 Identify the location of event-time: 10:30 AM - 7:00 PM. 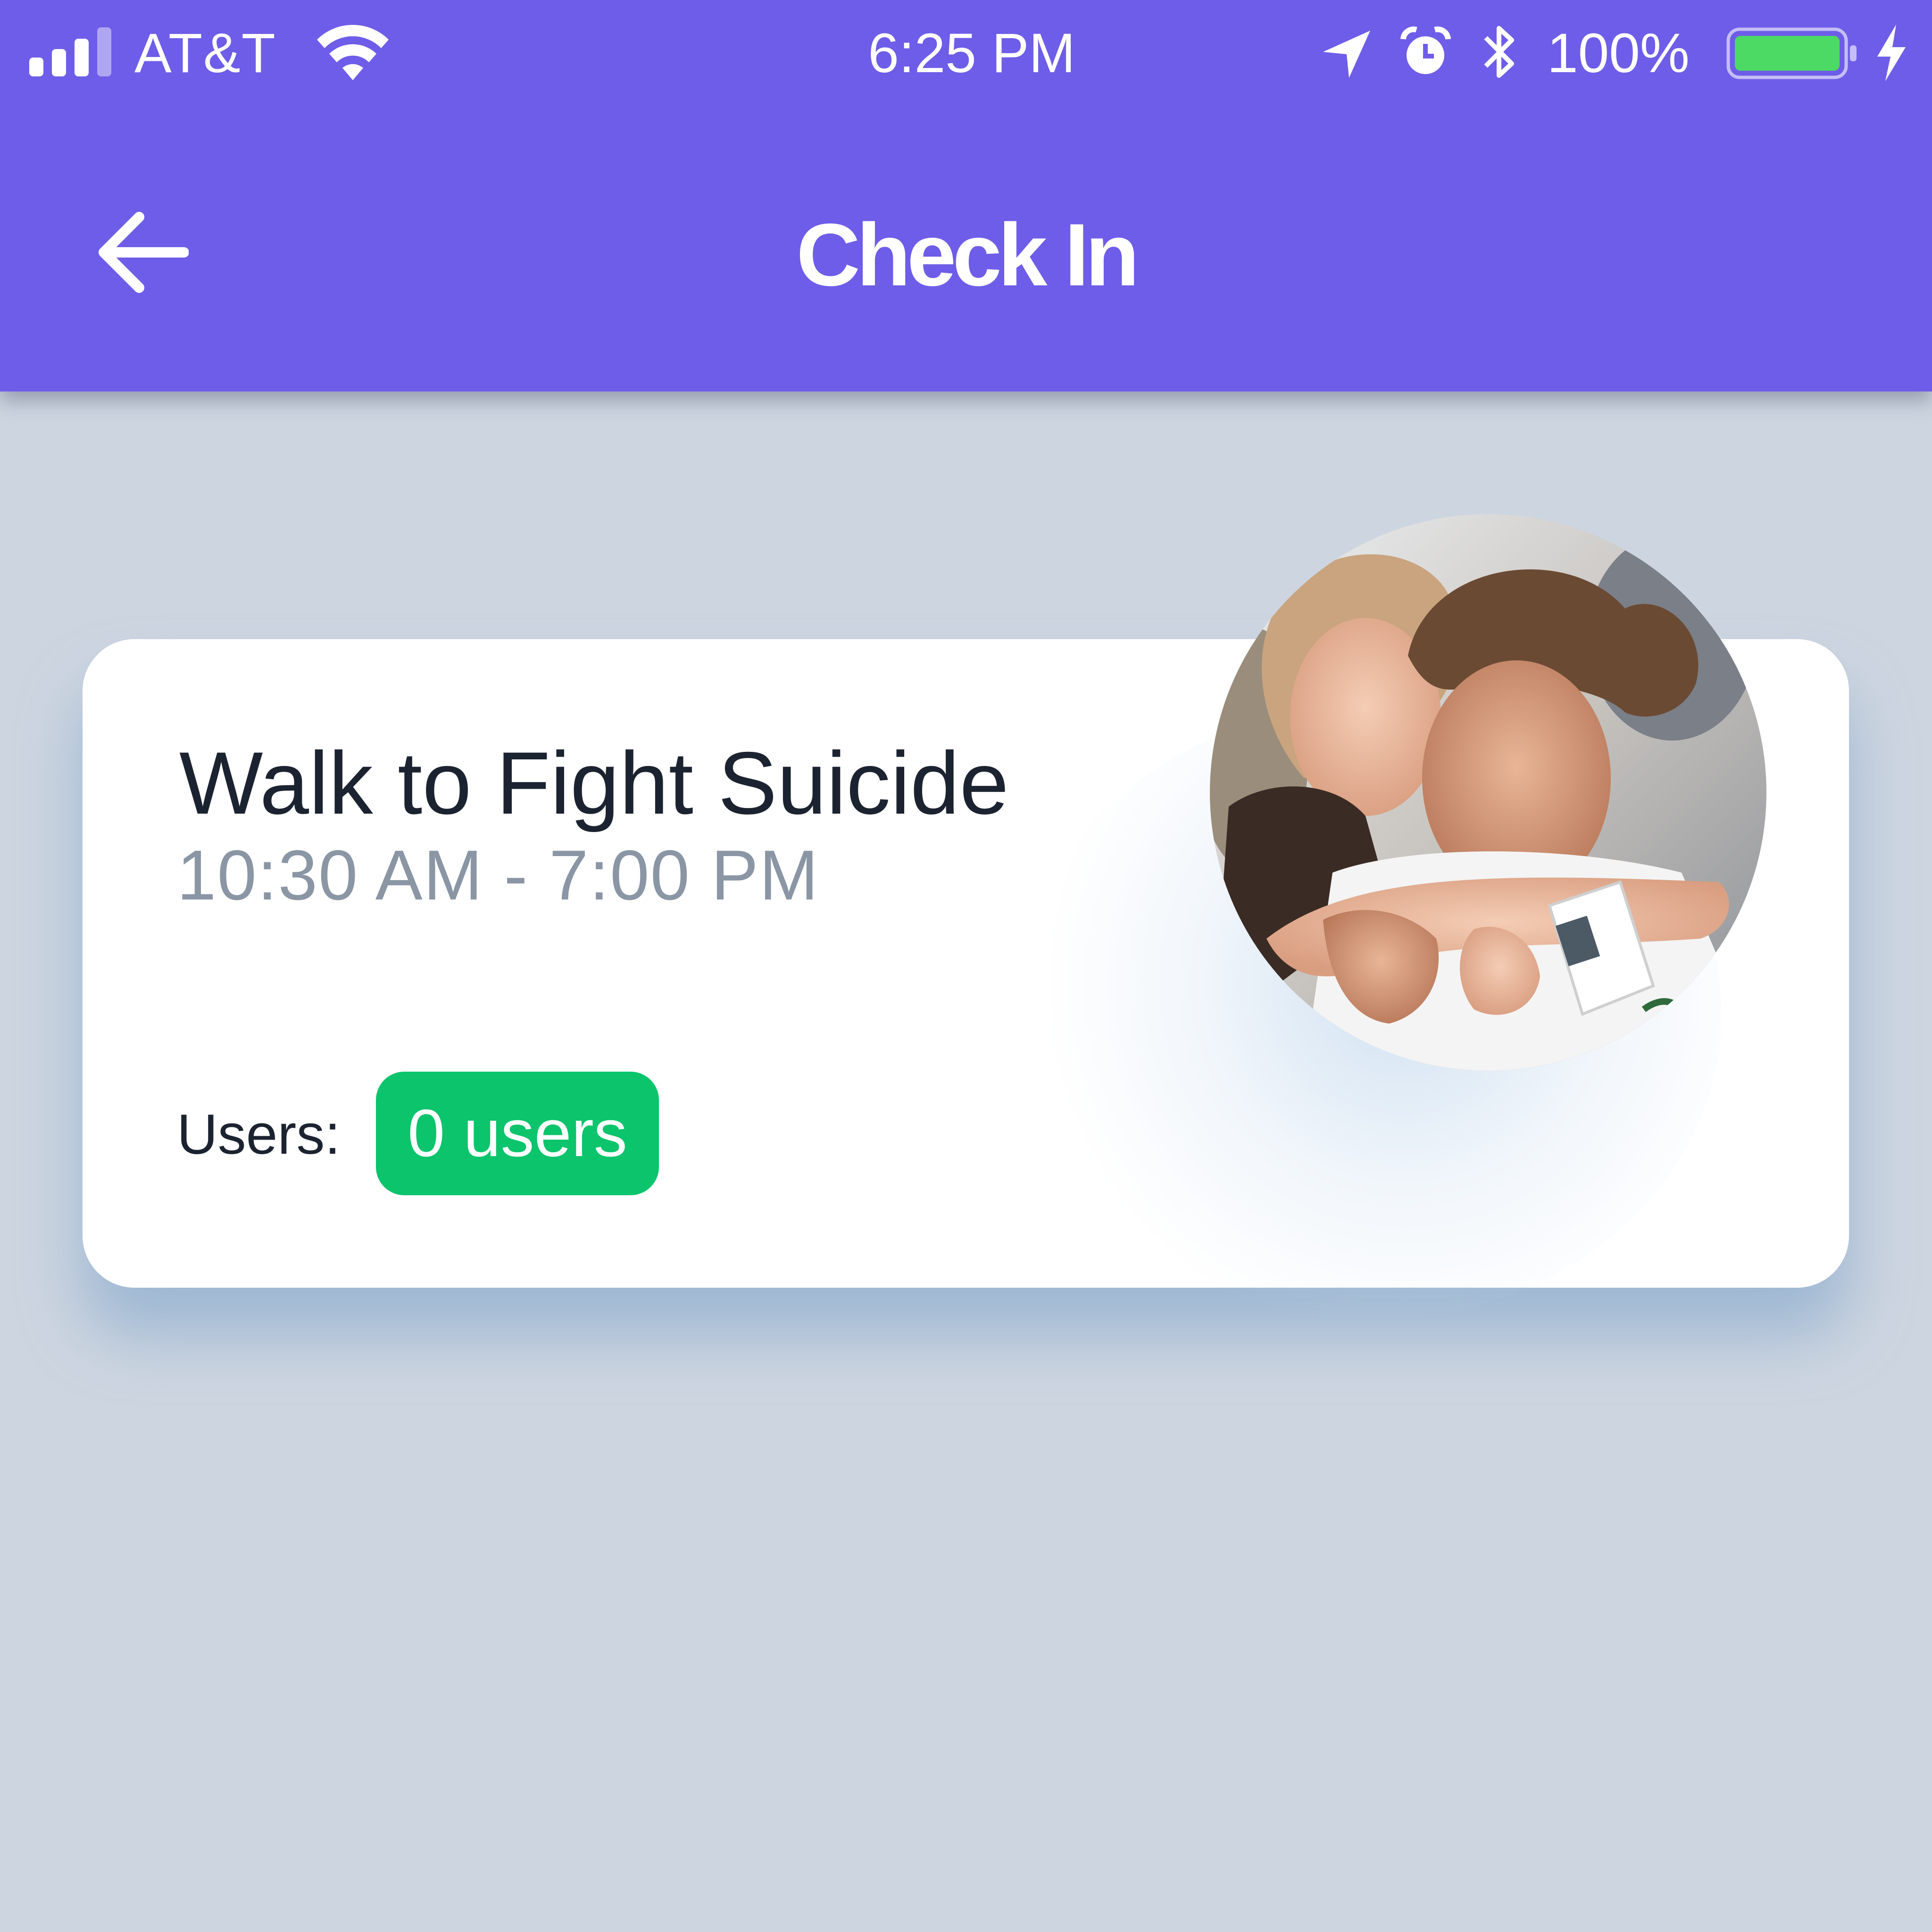
(498, 875).